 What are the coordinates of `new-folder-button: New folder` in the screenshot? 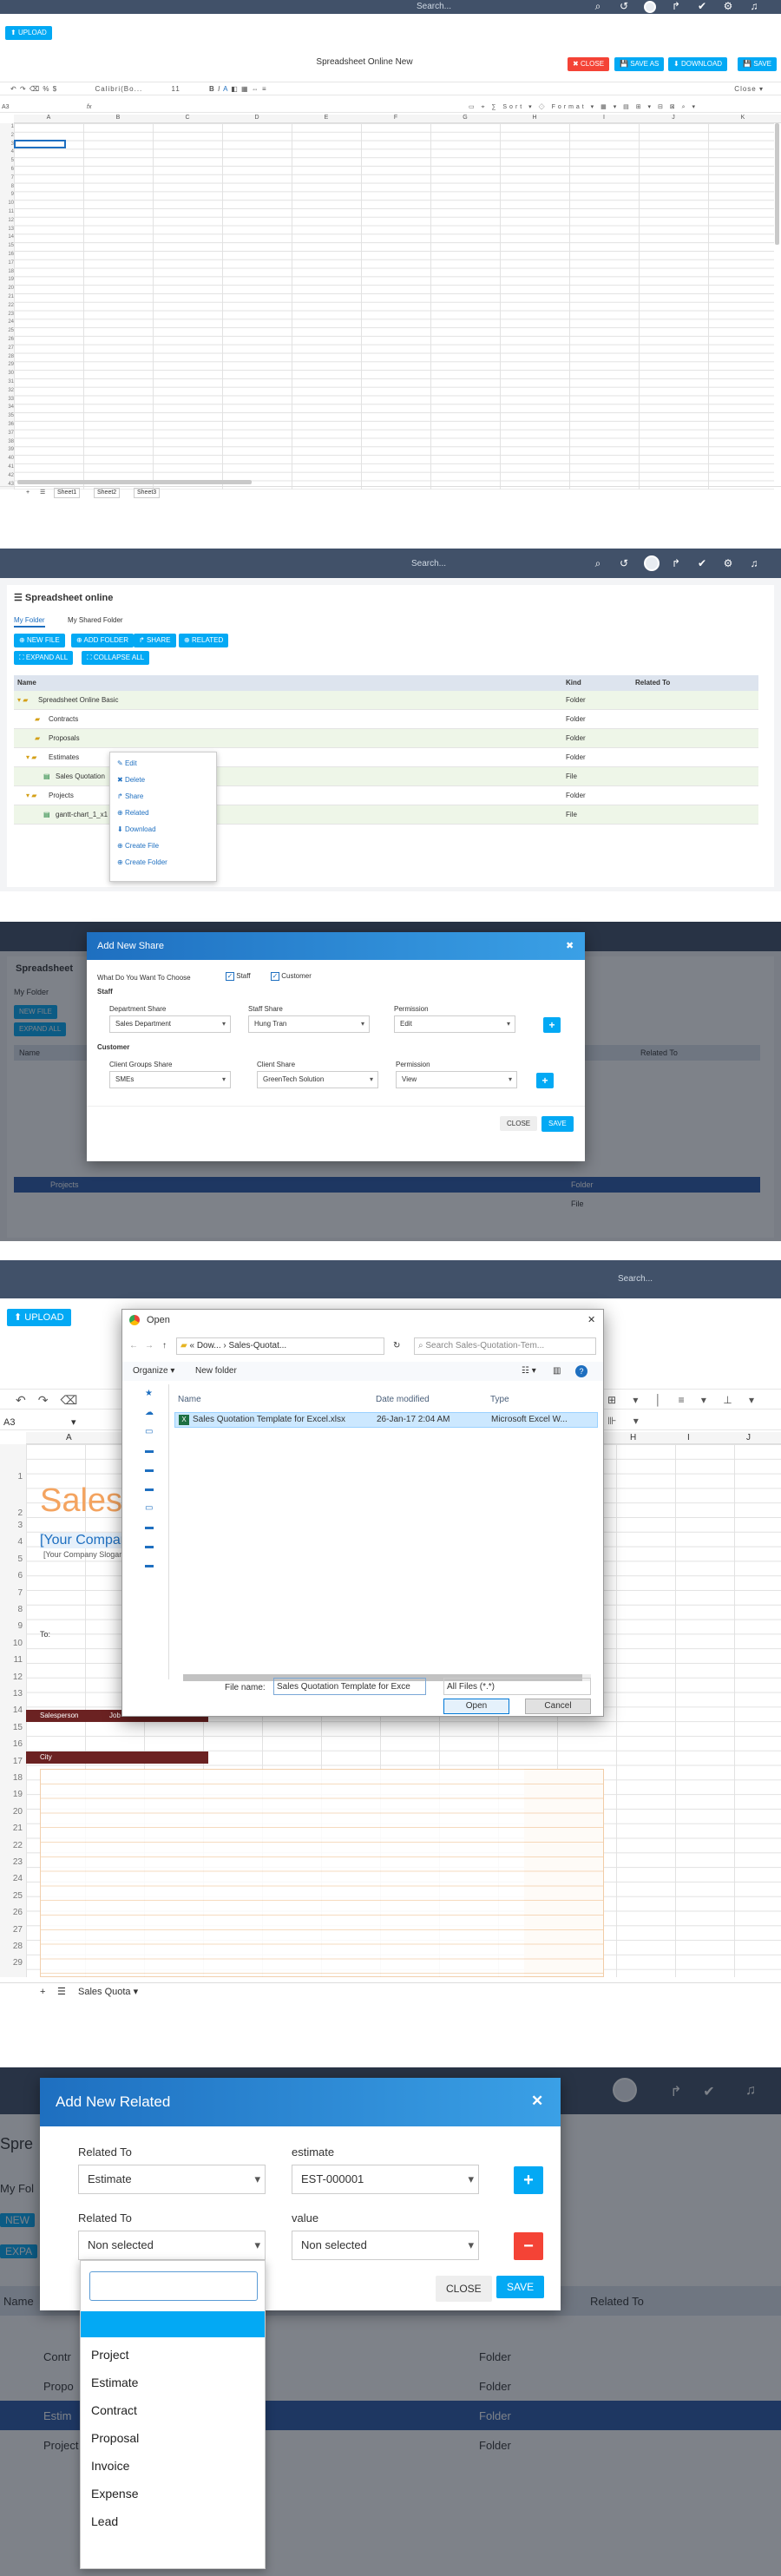 It's located at (216, 1371).